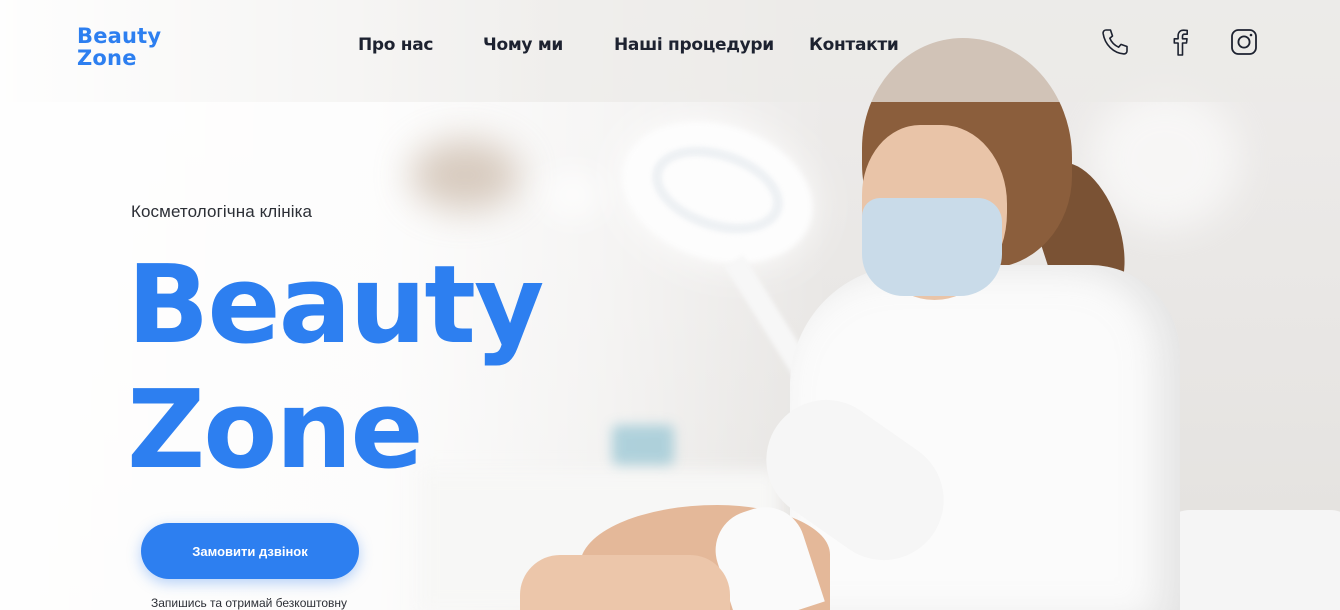 This screenshot has width=1340, height=610. Describe the element at coordinates (107, 58) in the screenshot. I see `logo-line-2: Zone` at that location.